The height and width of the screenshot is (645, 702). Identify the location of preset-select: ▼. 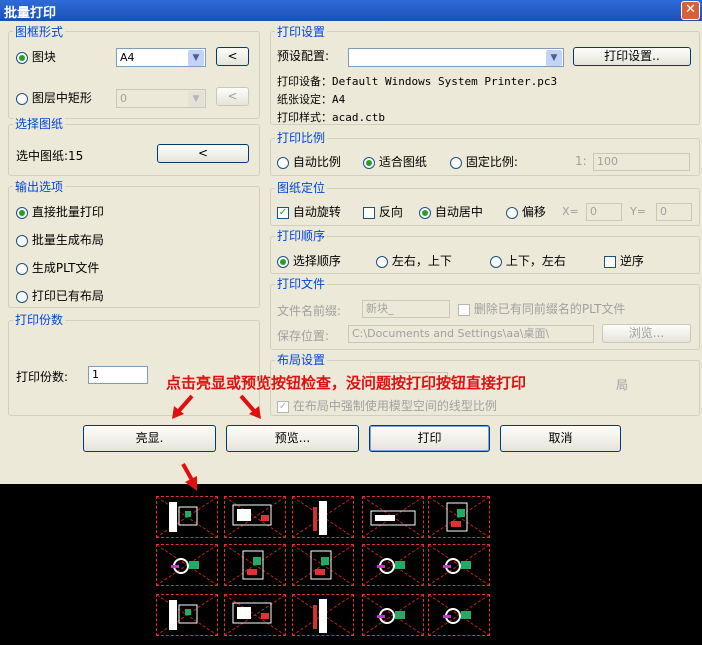
(456, 57).